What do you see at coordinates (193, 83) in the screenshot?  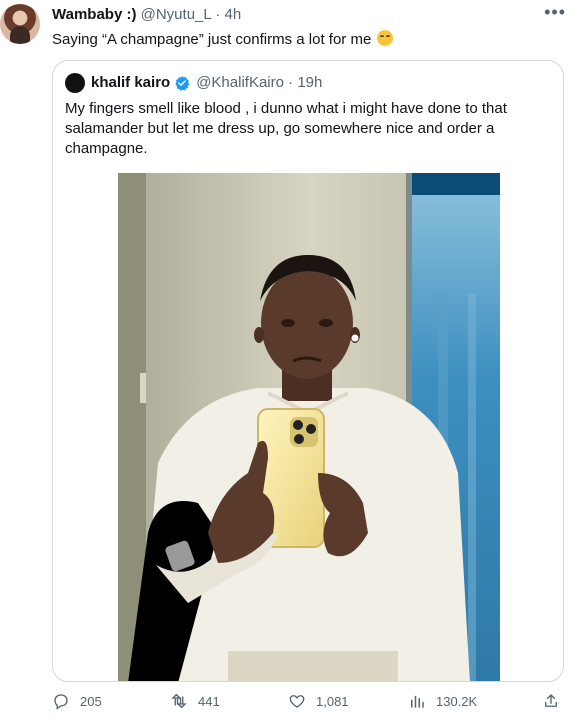 I see `quoted-header: khalif kairo @KhalifKairo · 19h` at bounding box center [193, 83].